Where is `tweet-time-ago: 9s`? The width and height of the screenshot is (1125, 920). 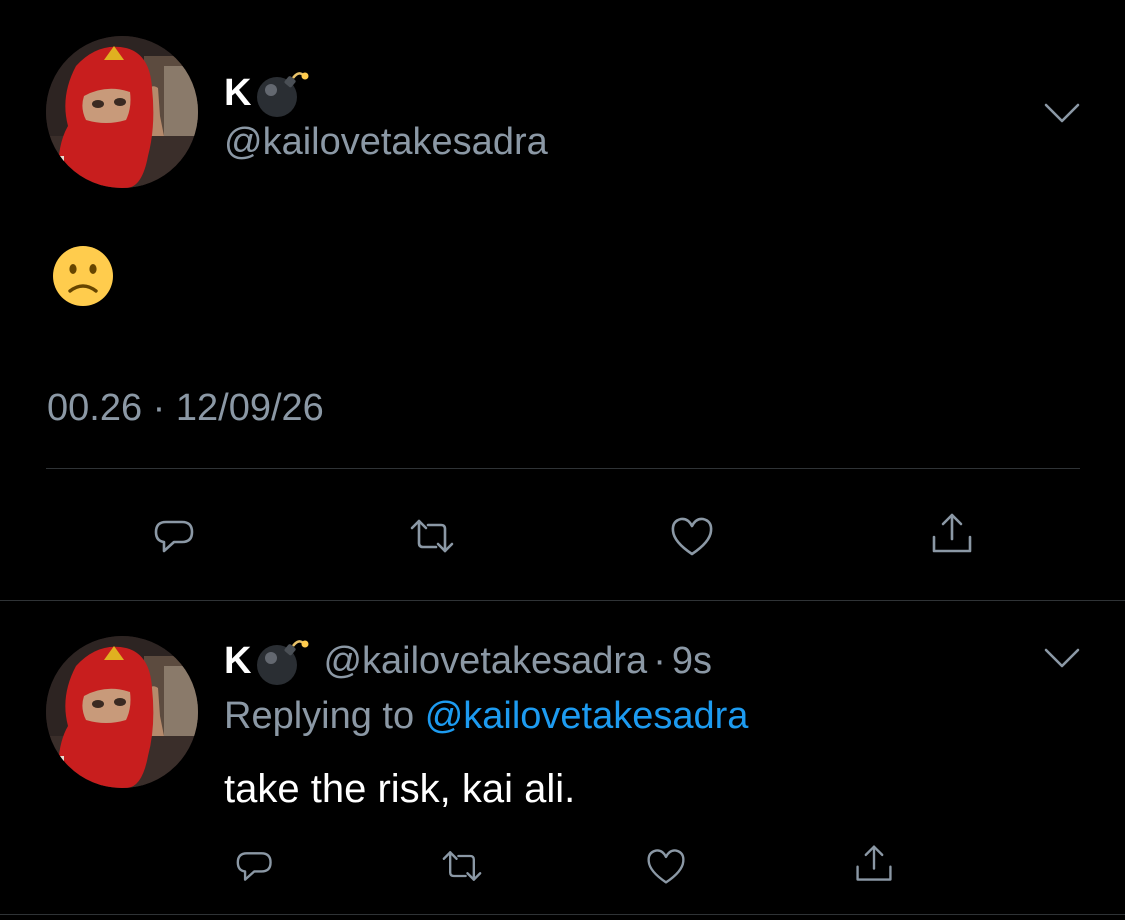
tweet-time-ago: 9s is located at coordinates (692, 661).